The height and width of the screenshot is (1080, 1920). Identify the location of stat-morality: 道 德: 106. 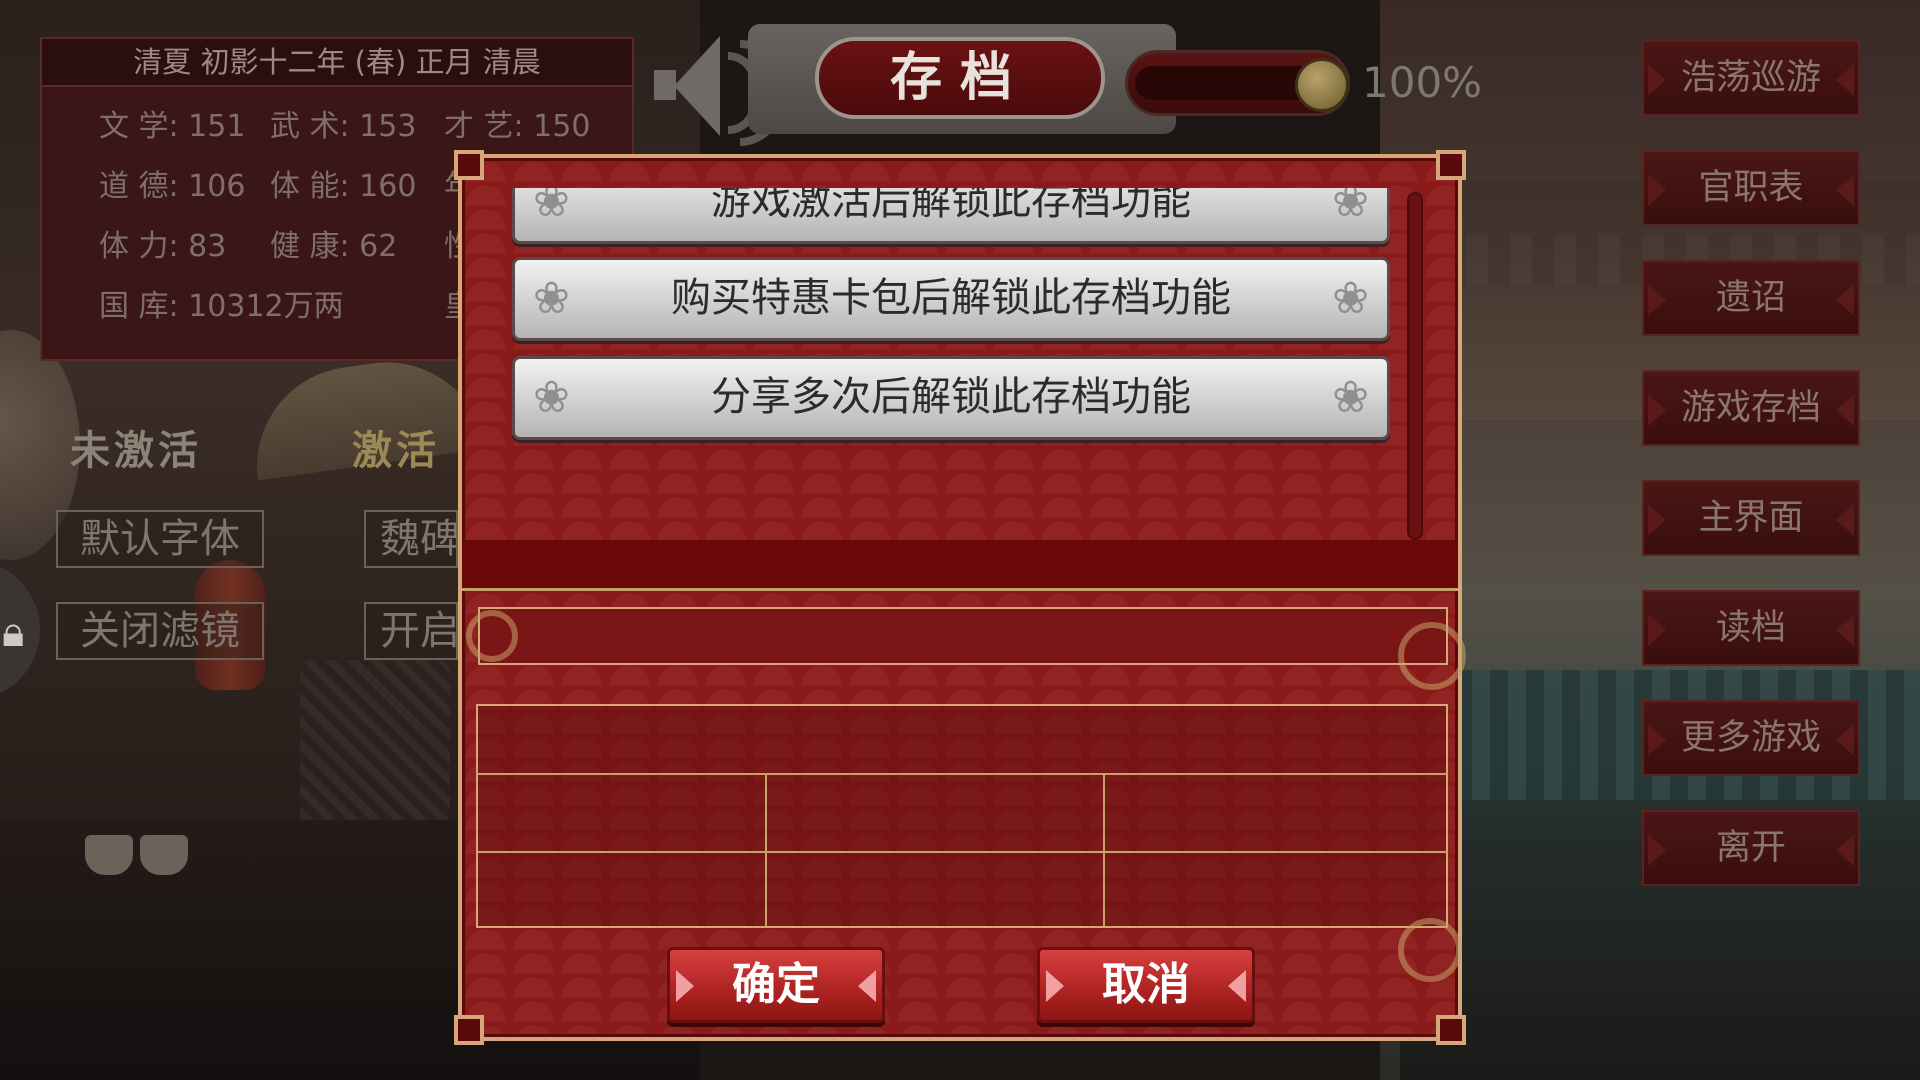
(172, 186).